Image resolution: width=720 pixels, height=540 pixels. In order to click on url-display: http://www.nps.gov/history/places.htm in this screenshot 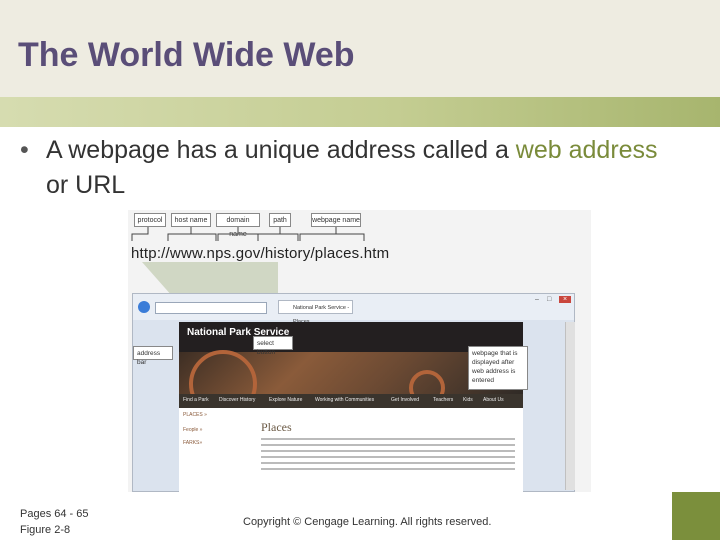, I will do `click(260, 253)`.